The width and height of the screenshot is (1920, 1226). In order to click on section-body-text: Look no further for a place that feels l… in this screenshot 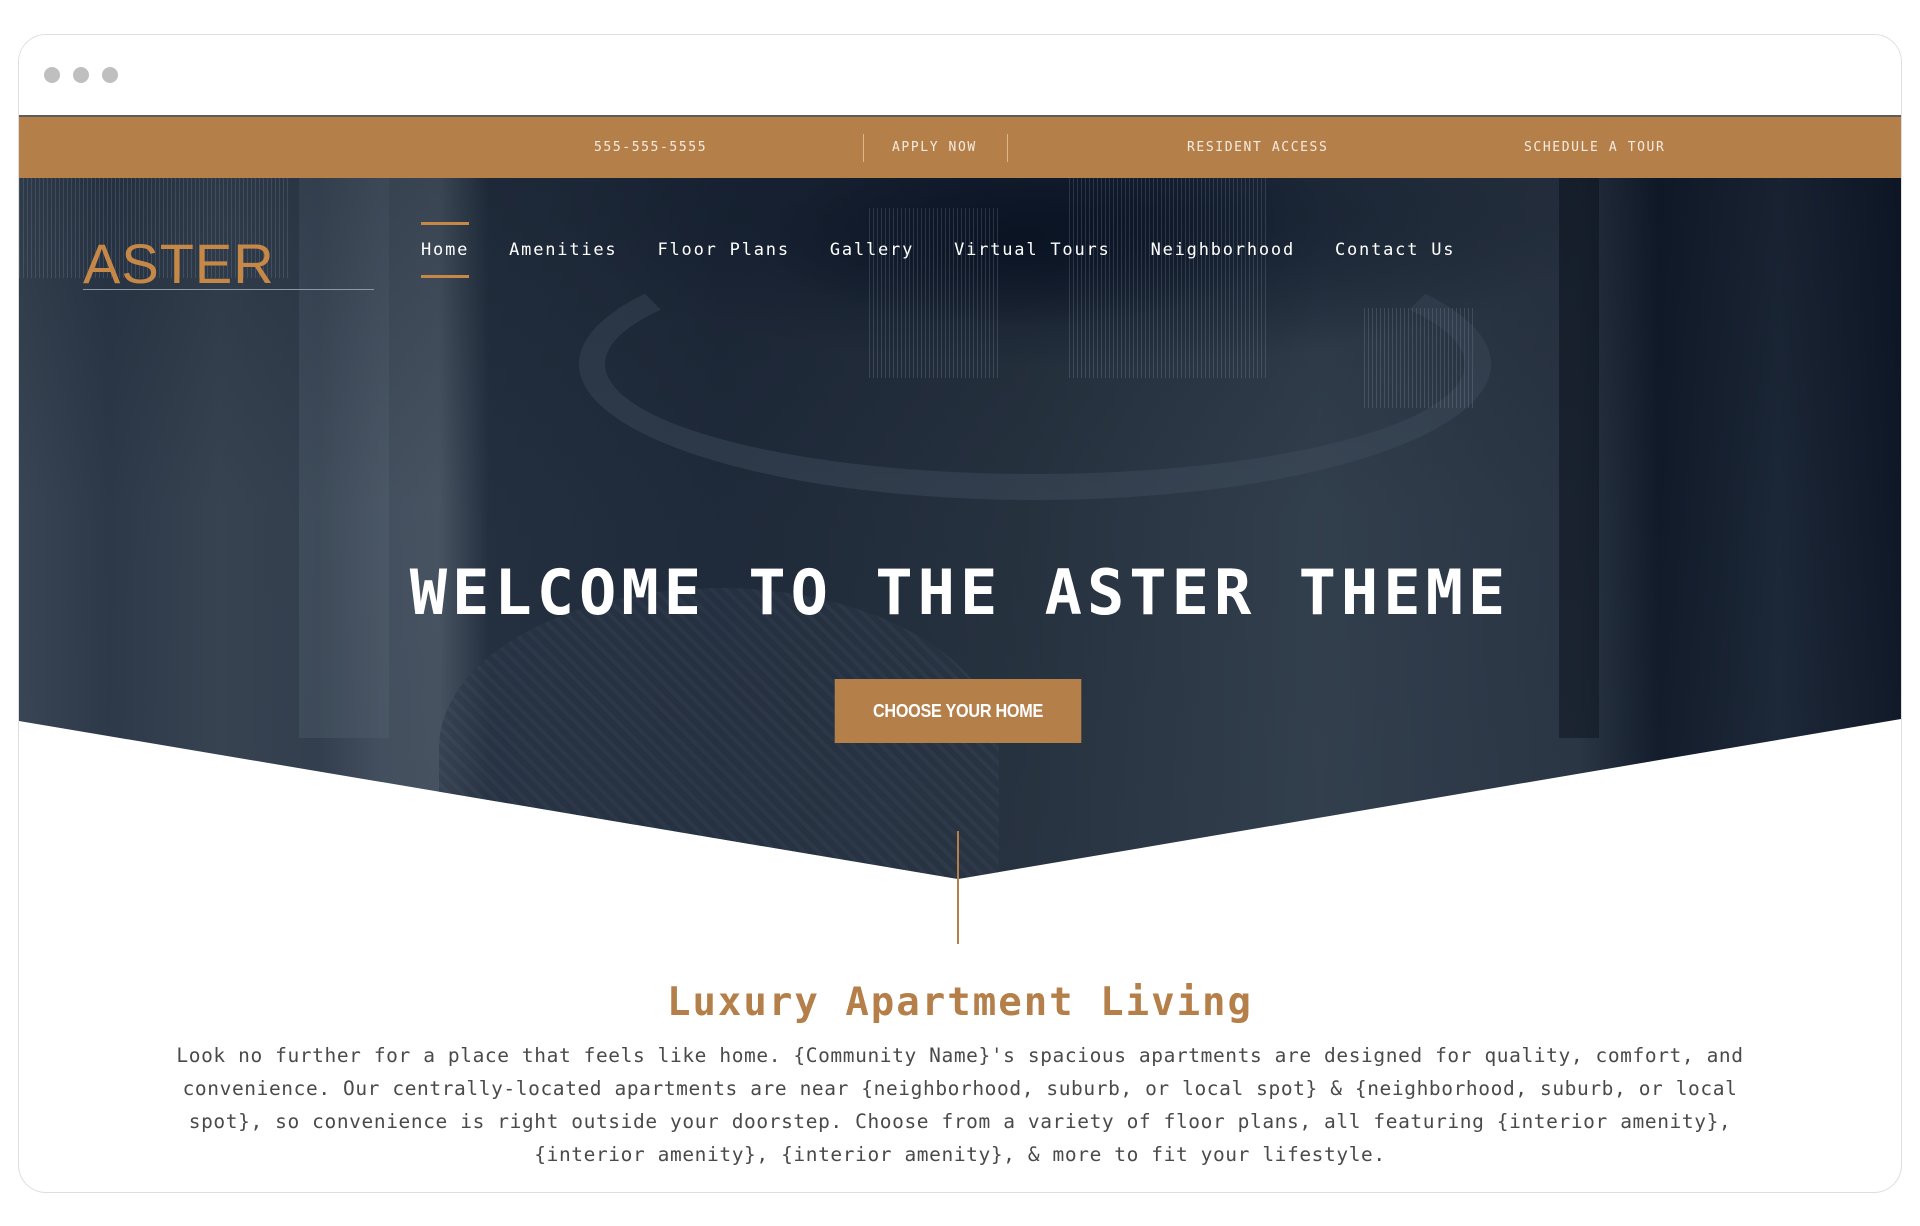, I will do `click(960, 1105)`.